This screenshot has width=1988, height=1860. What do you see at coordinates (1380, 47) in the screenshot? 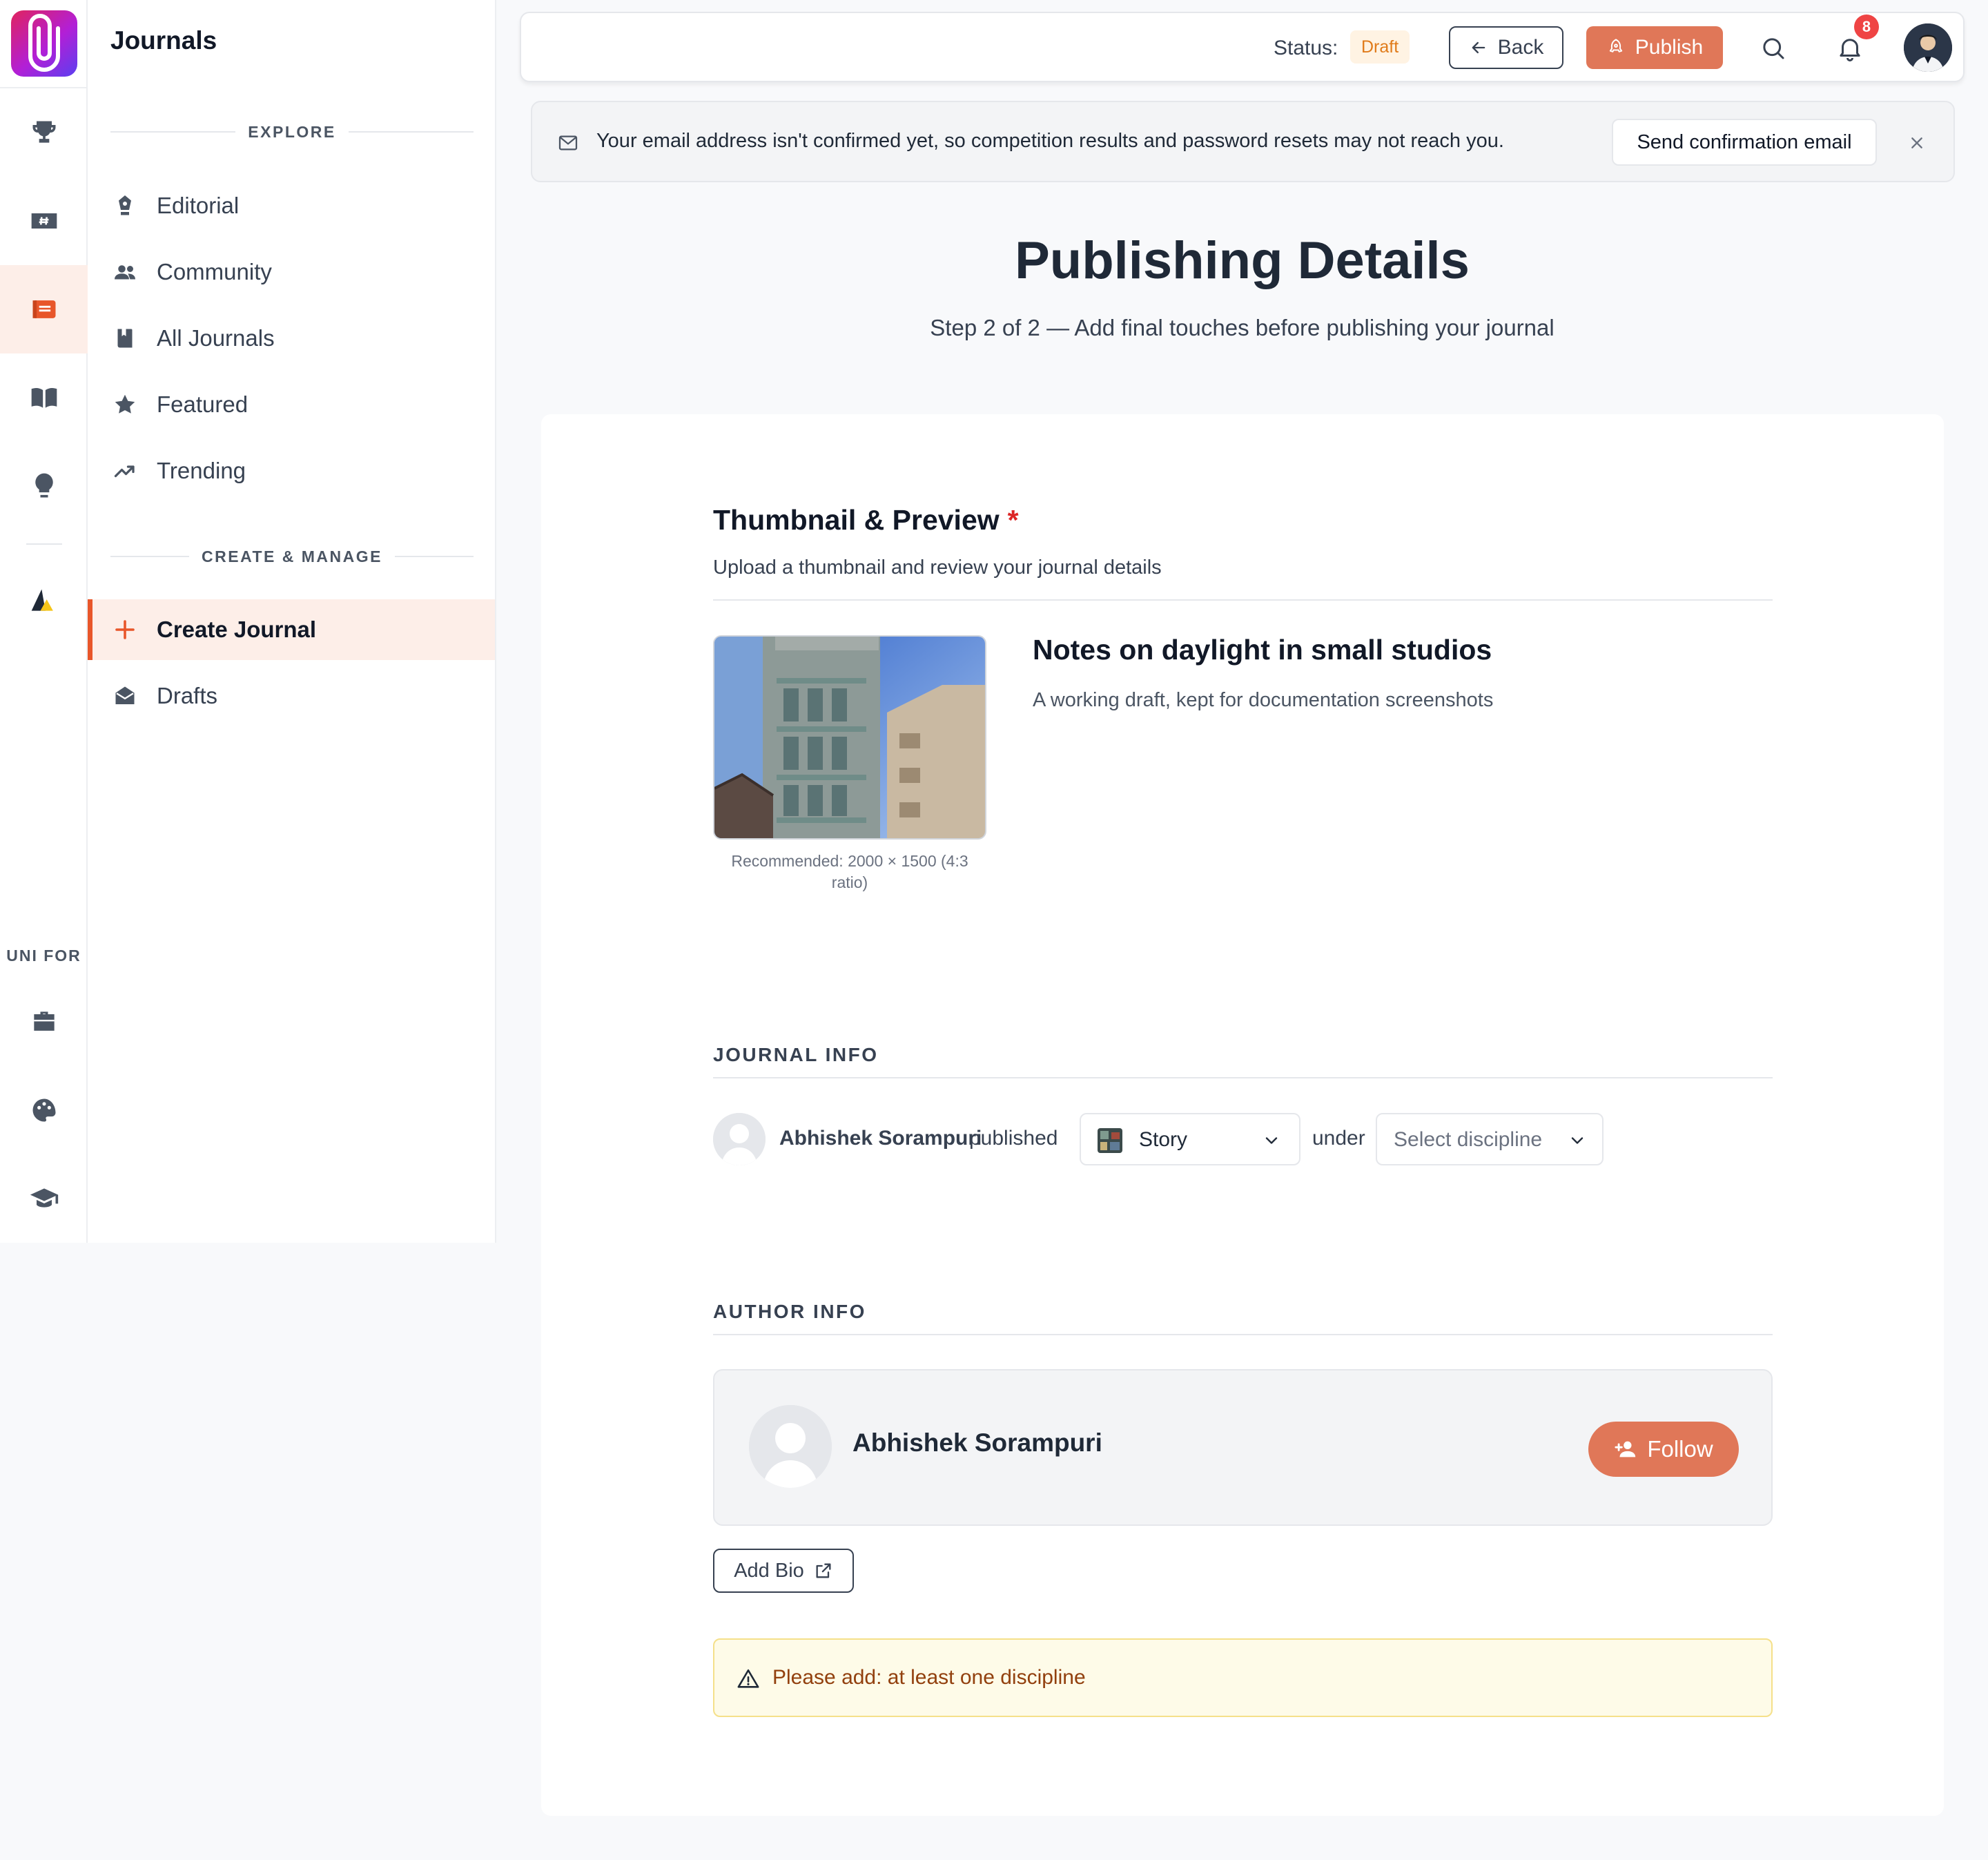
I see `status-badge: Draft` at bounding box center [1380, 47].